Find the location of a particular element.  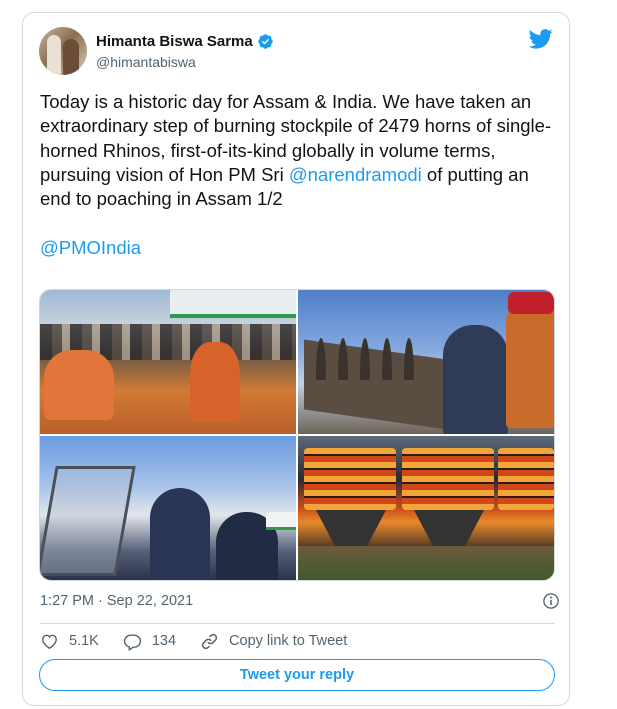

like-count: 5.1K is located at coordinates (84, 641).